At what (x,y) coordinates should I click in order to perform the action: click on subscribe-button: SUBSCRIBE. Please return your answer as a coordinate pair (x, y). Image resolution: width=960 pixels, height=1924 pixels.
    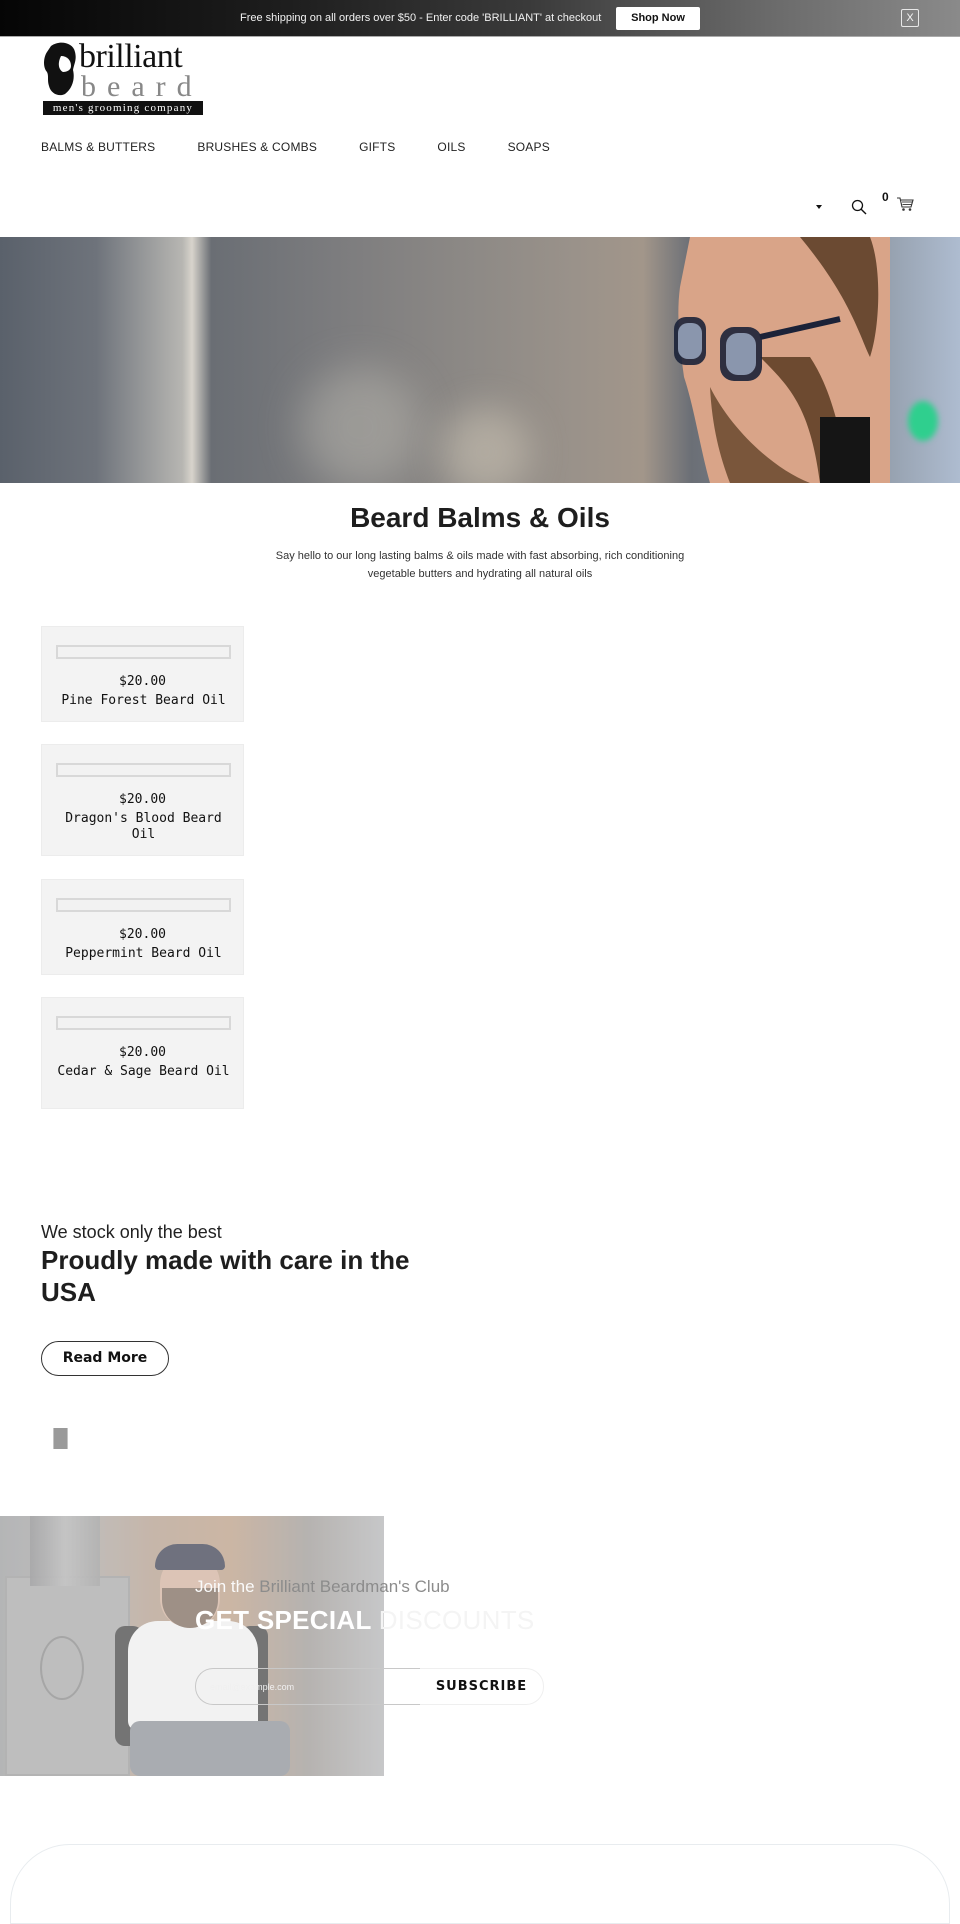
    Looking at the image, I should click on (482, 1686).